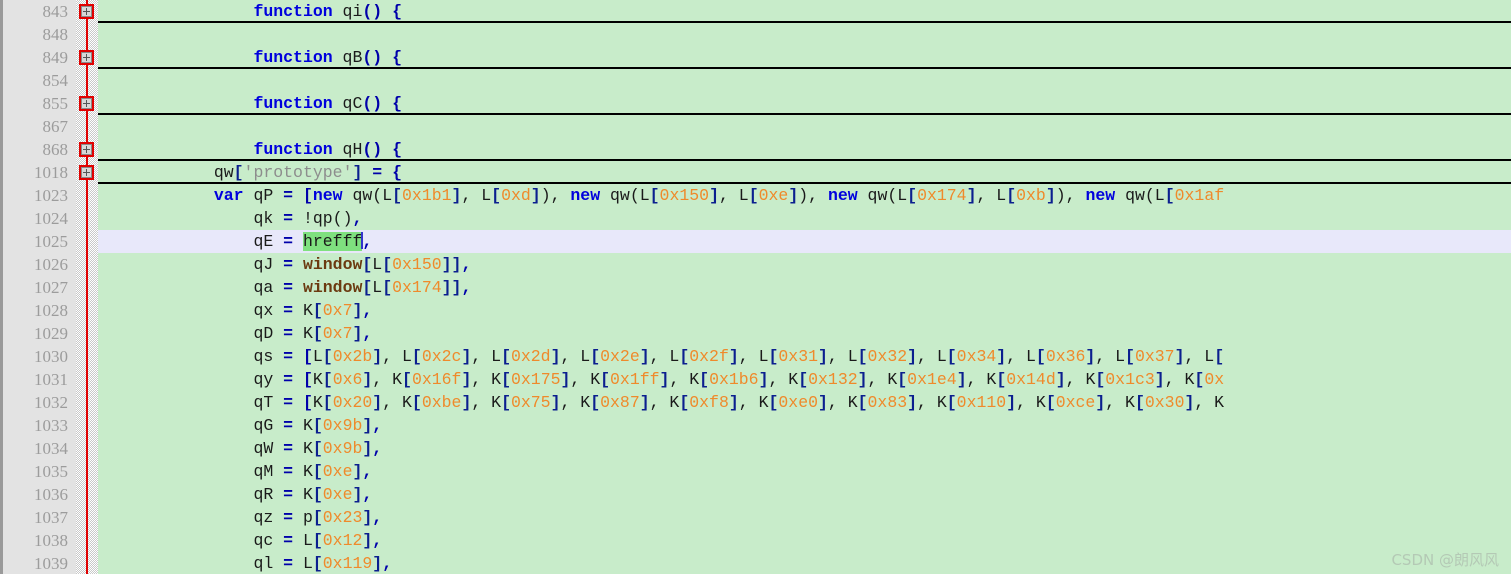 The height and width of the screenshot is (574, 1511). Describe the element at coordinates (293, 241) in the screenshot. I see `code-punctuation: =` at that location.